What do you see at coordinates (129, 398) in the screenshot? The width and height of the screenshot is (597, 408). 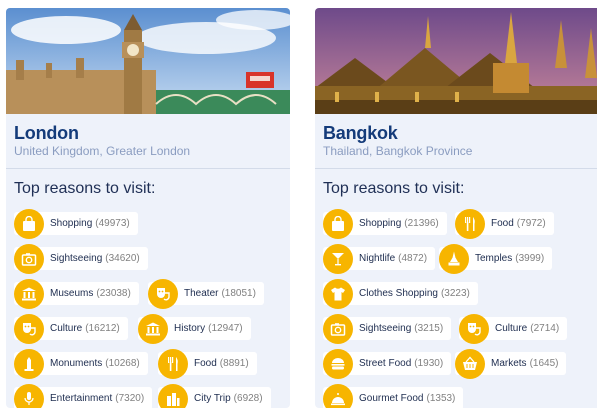 I see `reason-count: (7320)` at bounding box center [129, 398].